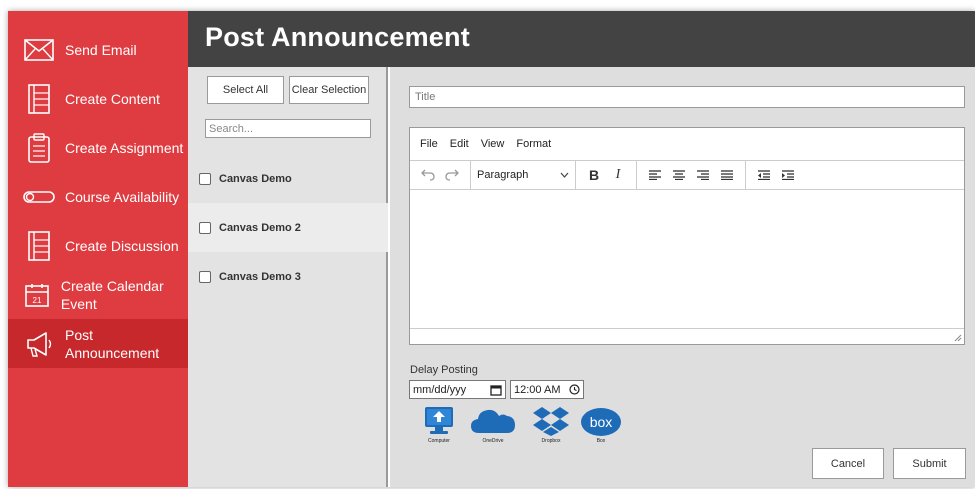 This screenshot has height=489, width=975. I want to click on box-icon: box, so click(601, 422).